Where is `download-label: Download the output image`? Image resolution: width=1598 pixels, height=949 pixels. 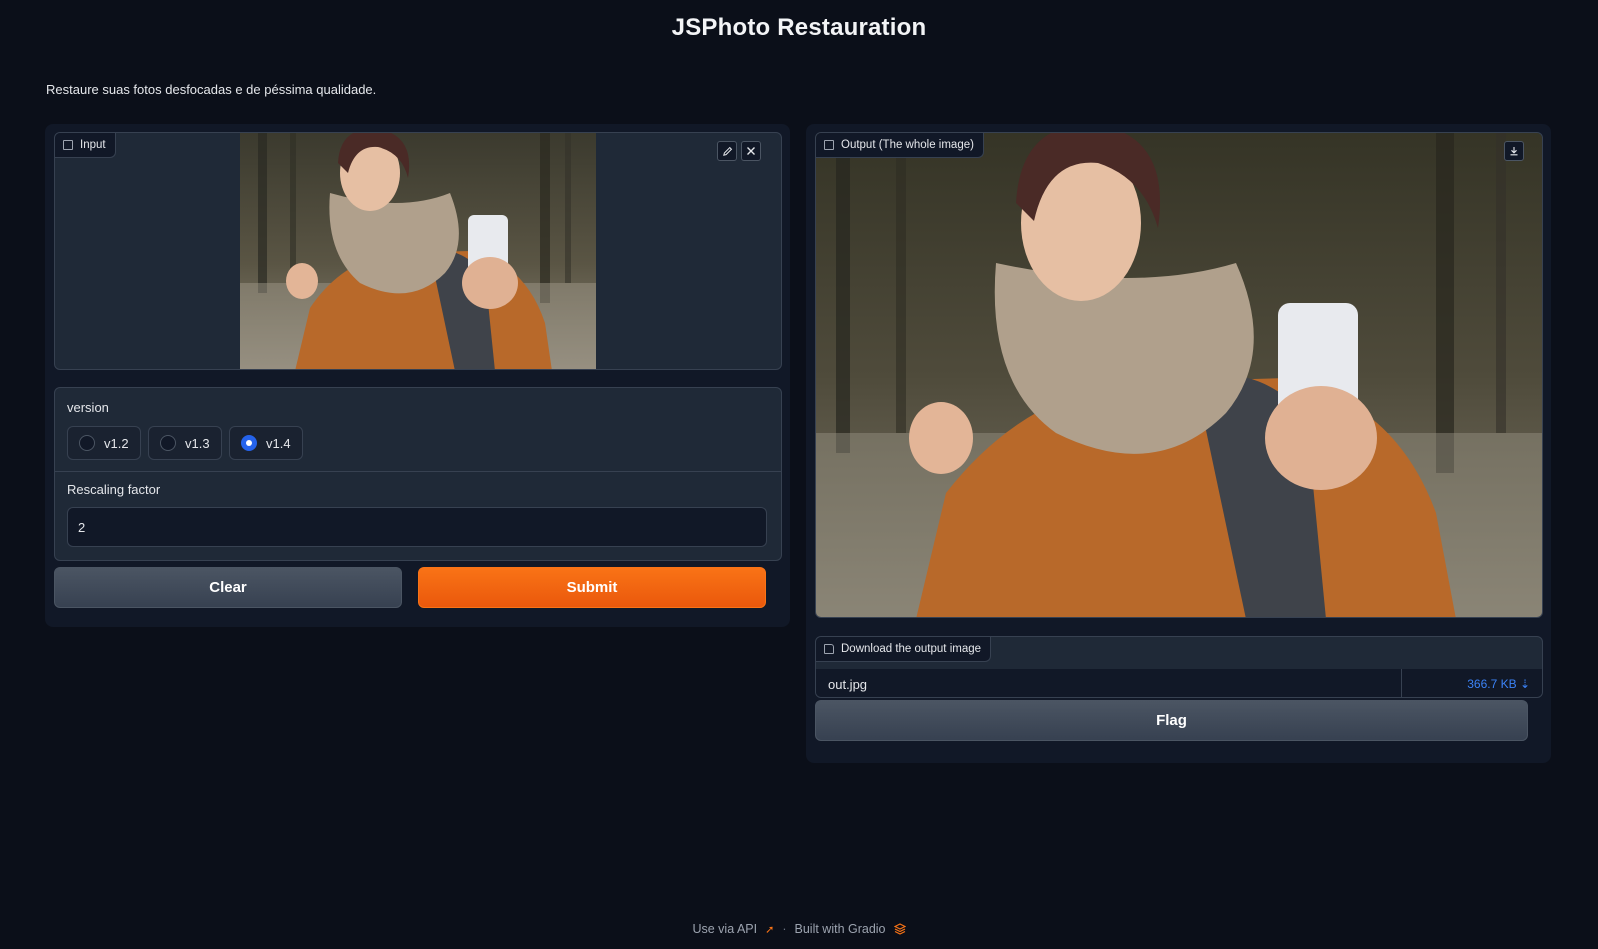 download-label: Download the output image is located at coordinates (904, 649).